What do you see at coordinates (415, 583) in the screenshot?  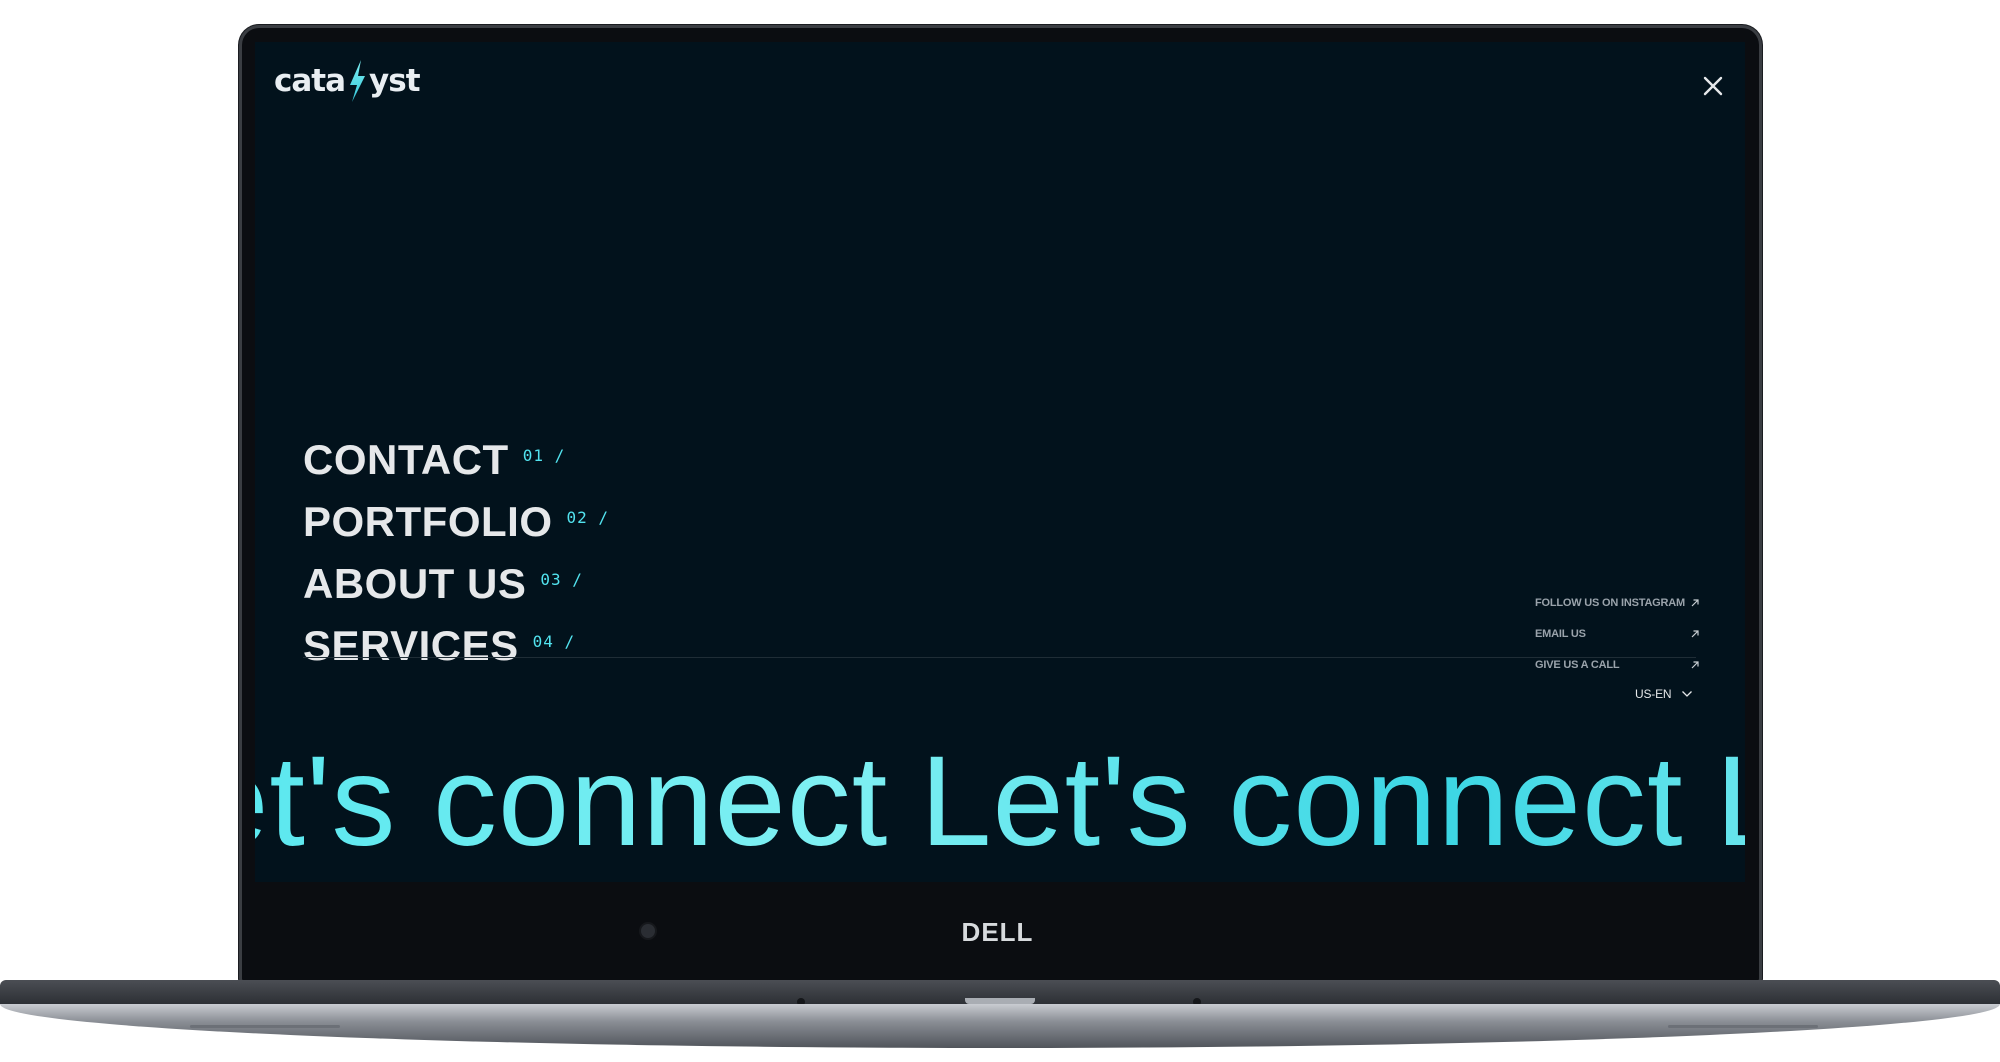 I see `menu-item-label: ABOUT US` at bounding box center [415, 583].